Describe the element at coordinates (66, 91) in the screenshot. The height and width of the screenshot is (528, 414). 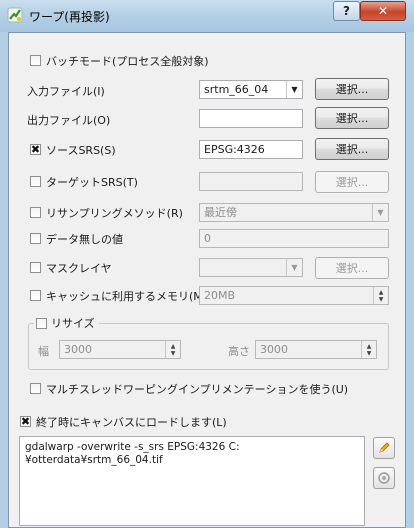
I see `input-file-label: 入力ファイル(I)` at that location.